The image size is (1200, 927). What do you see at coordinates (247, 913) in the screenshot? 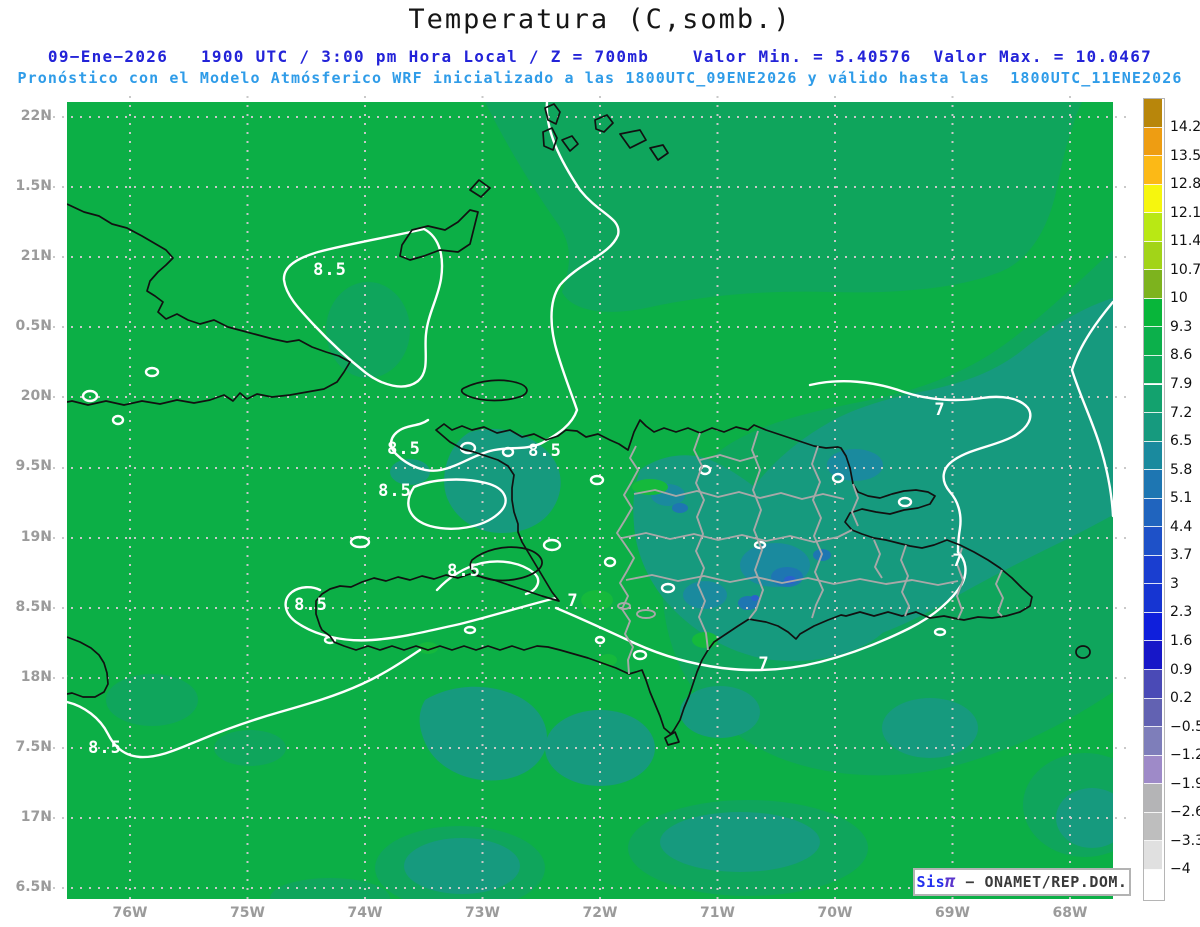
I see `x-axis-label: 75W` at bounding box center [247, 913].